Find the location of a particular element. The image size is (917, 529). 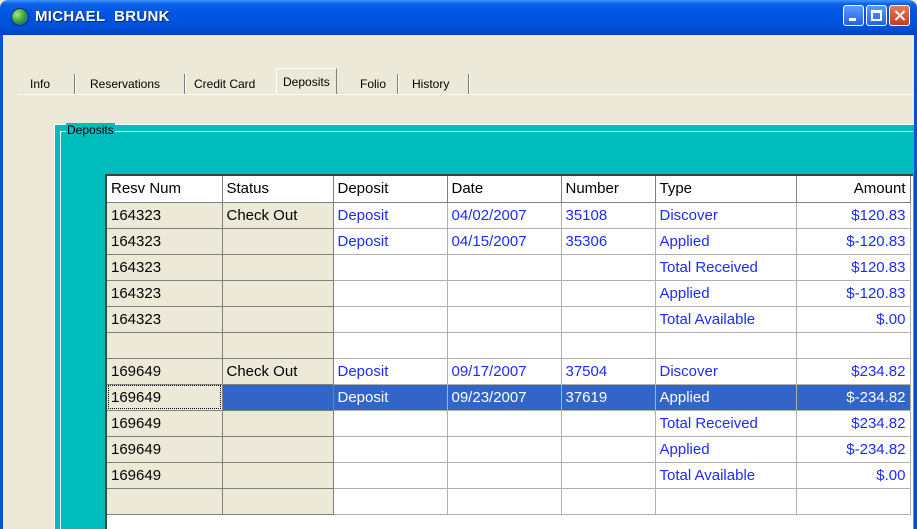

cell-date: 04/02/2007 is located at coordinates (504, 215).